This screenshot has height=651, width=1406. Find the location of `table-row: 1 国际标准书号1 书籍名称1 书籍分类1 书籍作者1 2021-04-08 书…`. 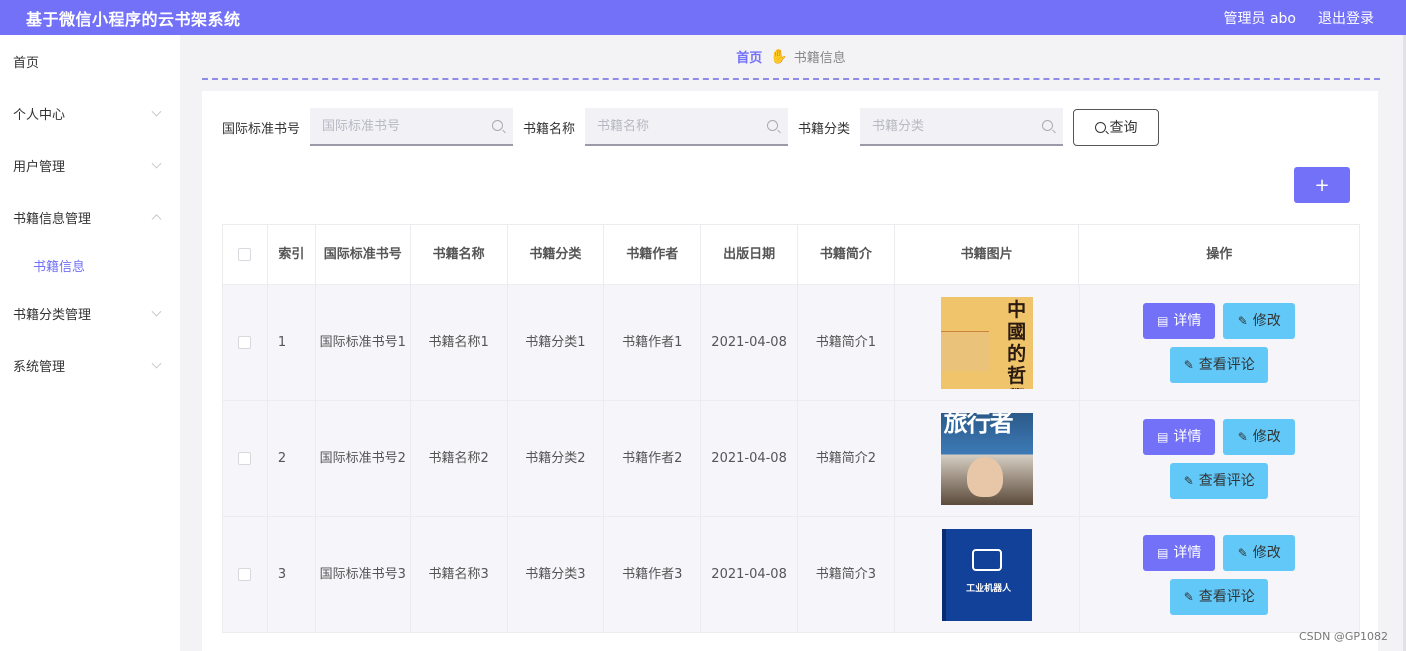

table-row: 1 国际标准书号1 书籍名称1 书籍分类1 书籍作者1 2021-04-08 书… is located at coordinates (791, 343).